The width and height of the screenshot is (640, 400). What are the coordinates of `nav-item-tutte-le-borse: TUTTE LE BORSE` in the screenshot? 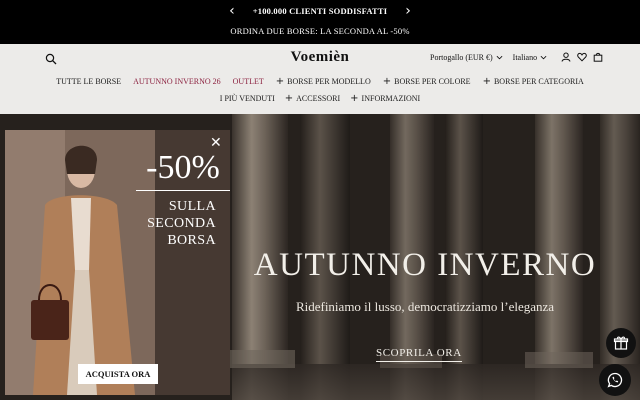 It's located at (88, 81).